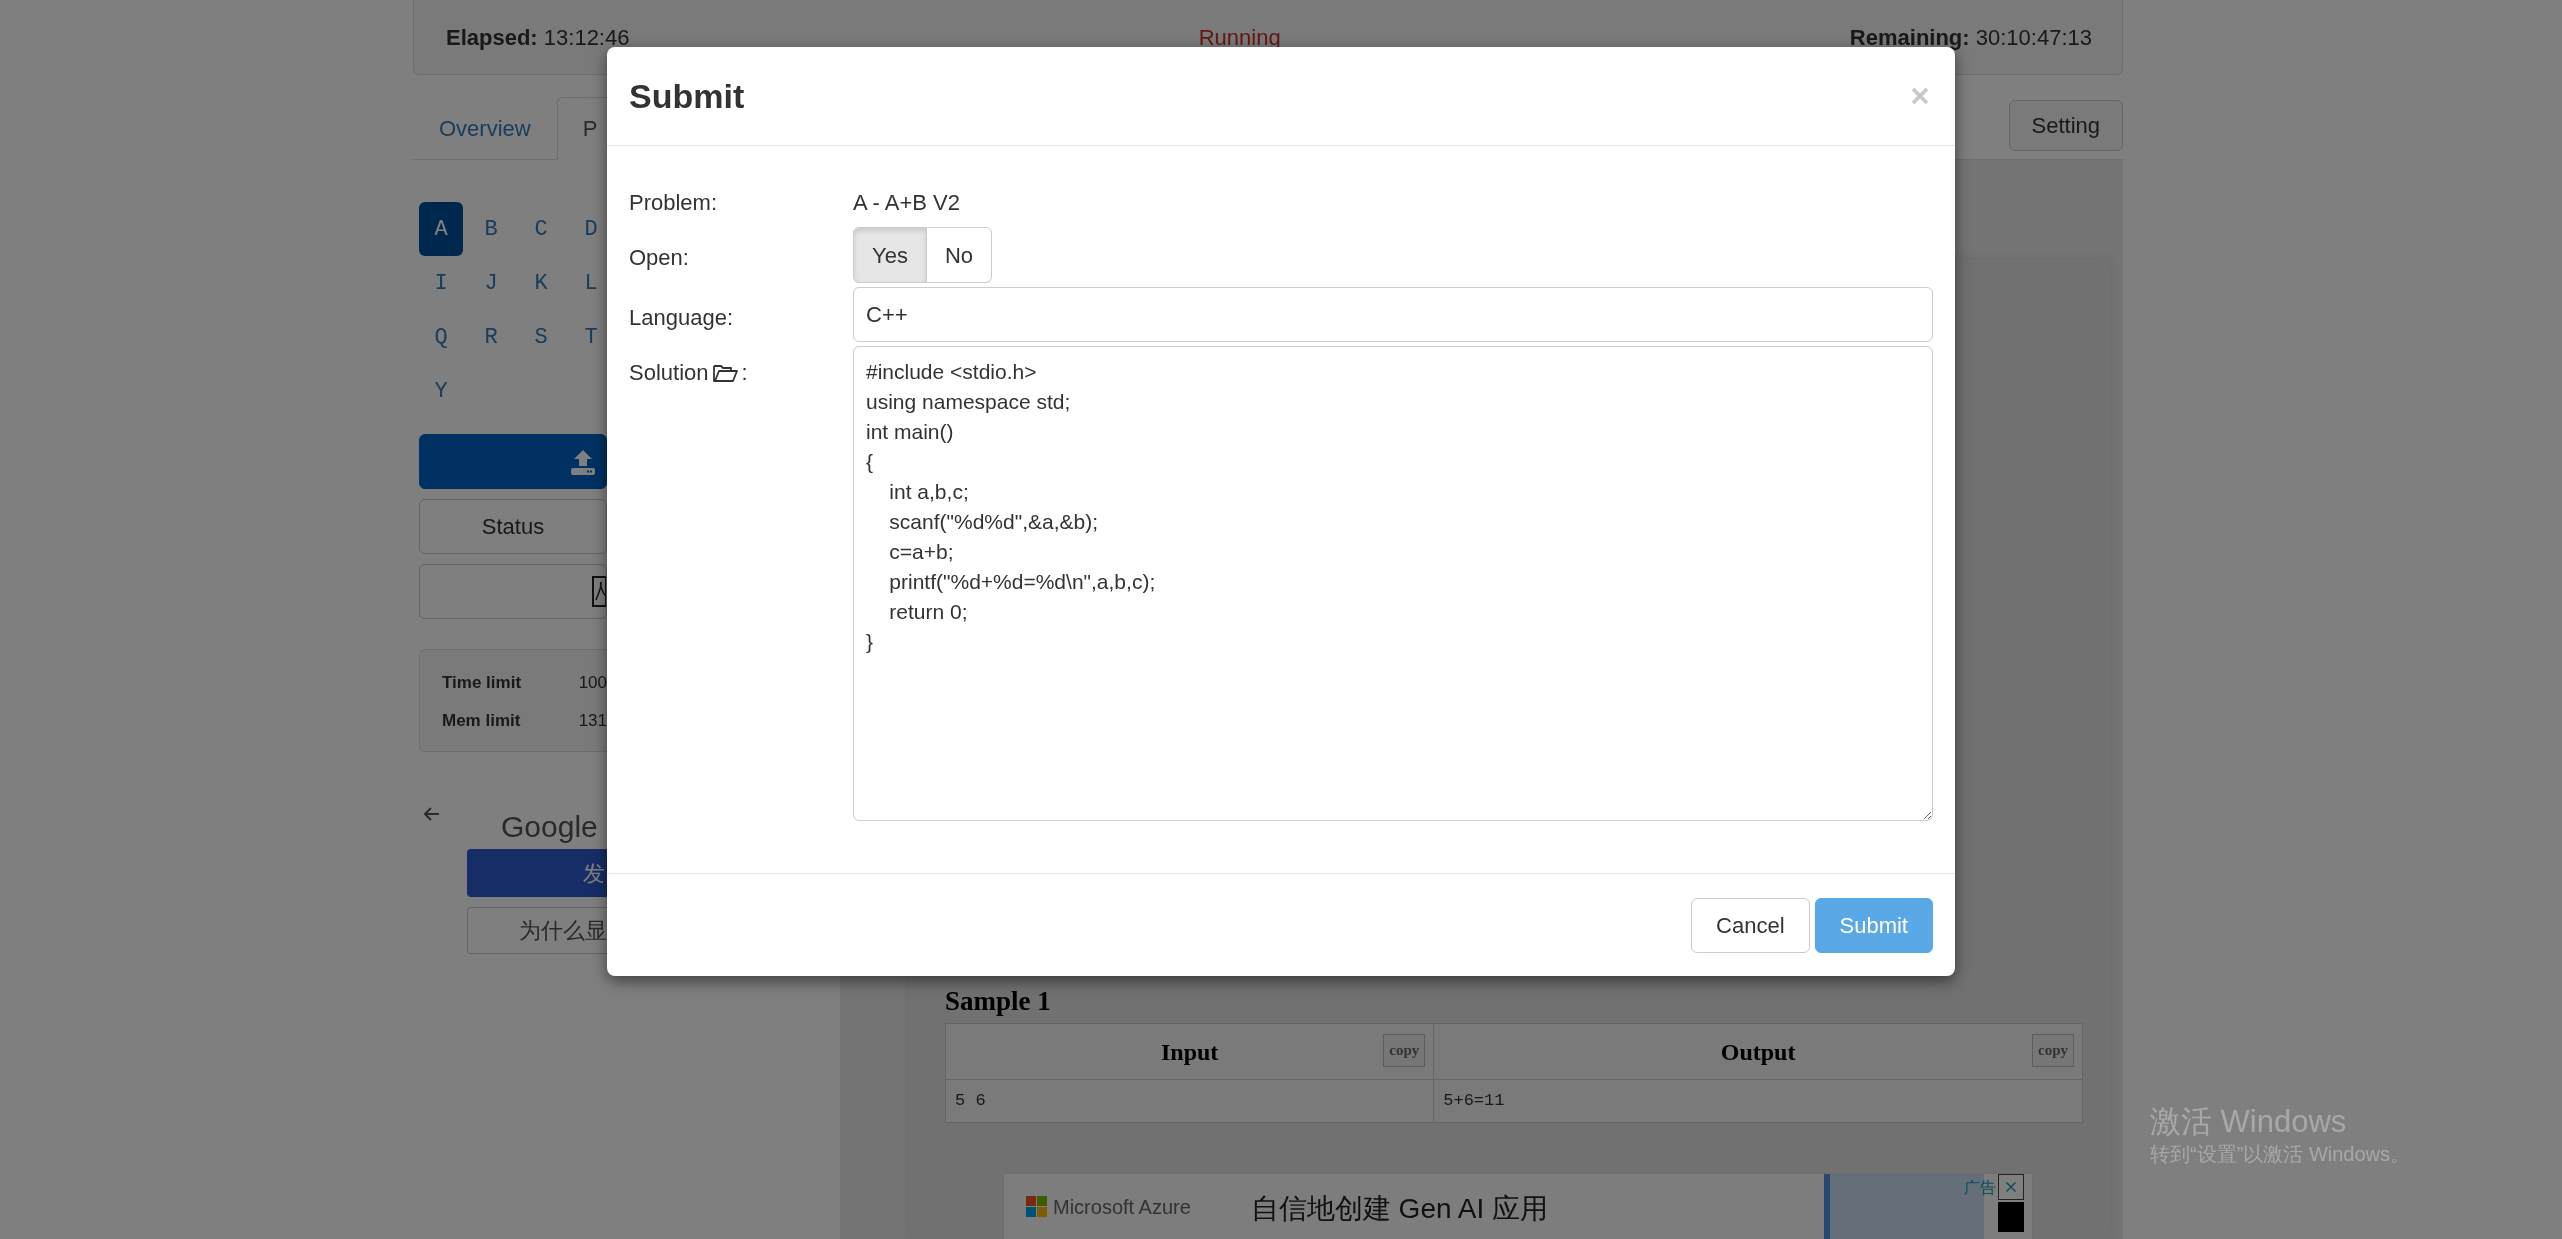  I want to click on problem-link: A, so click(441, 229).